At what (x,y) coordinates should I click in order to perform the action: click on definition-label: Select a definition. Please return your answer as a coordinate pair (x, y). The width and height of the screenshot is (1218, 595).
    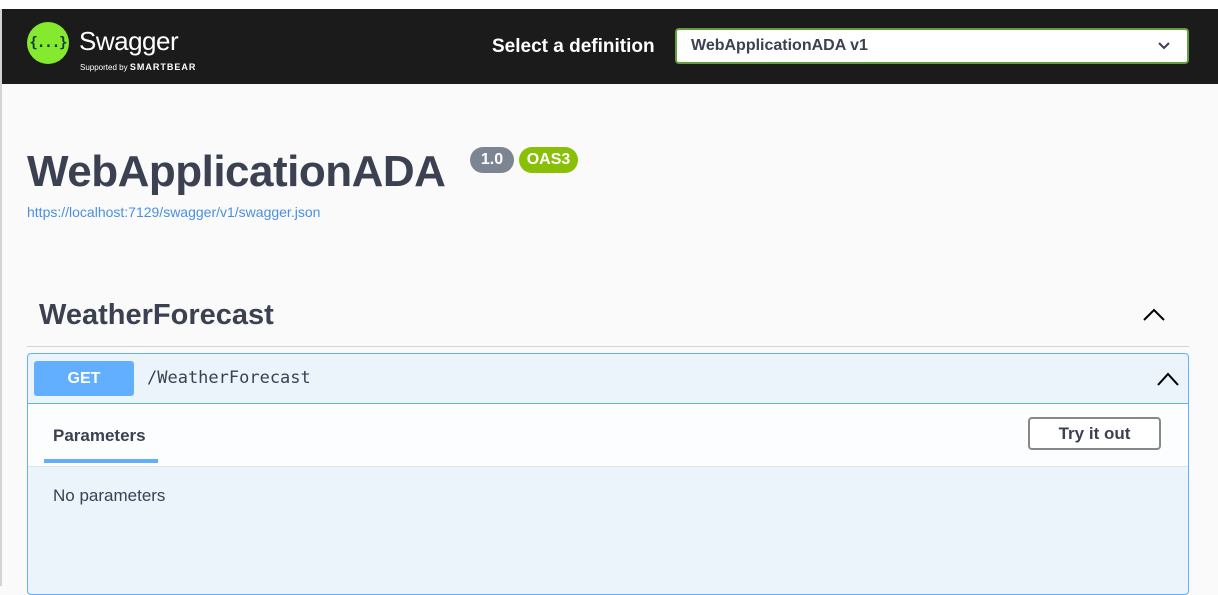
    Looking at the image, I should click on (573, 46).